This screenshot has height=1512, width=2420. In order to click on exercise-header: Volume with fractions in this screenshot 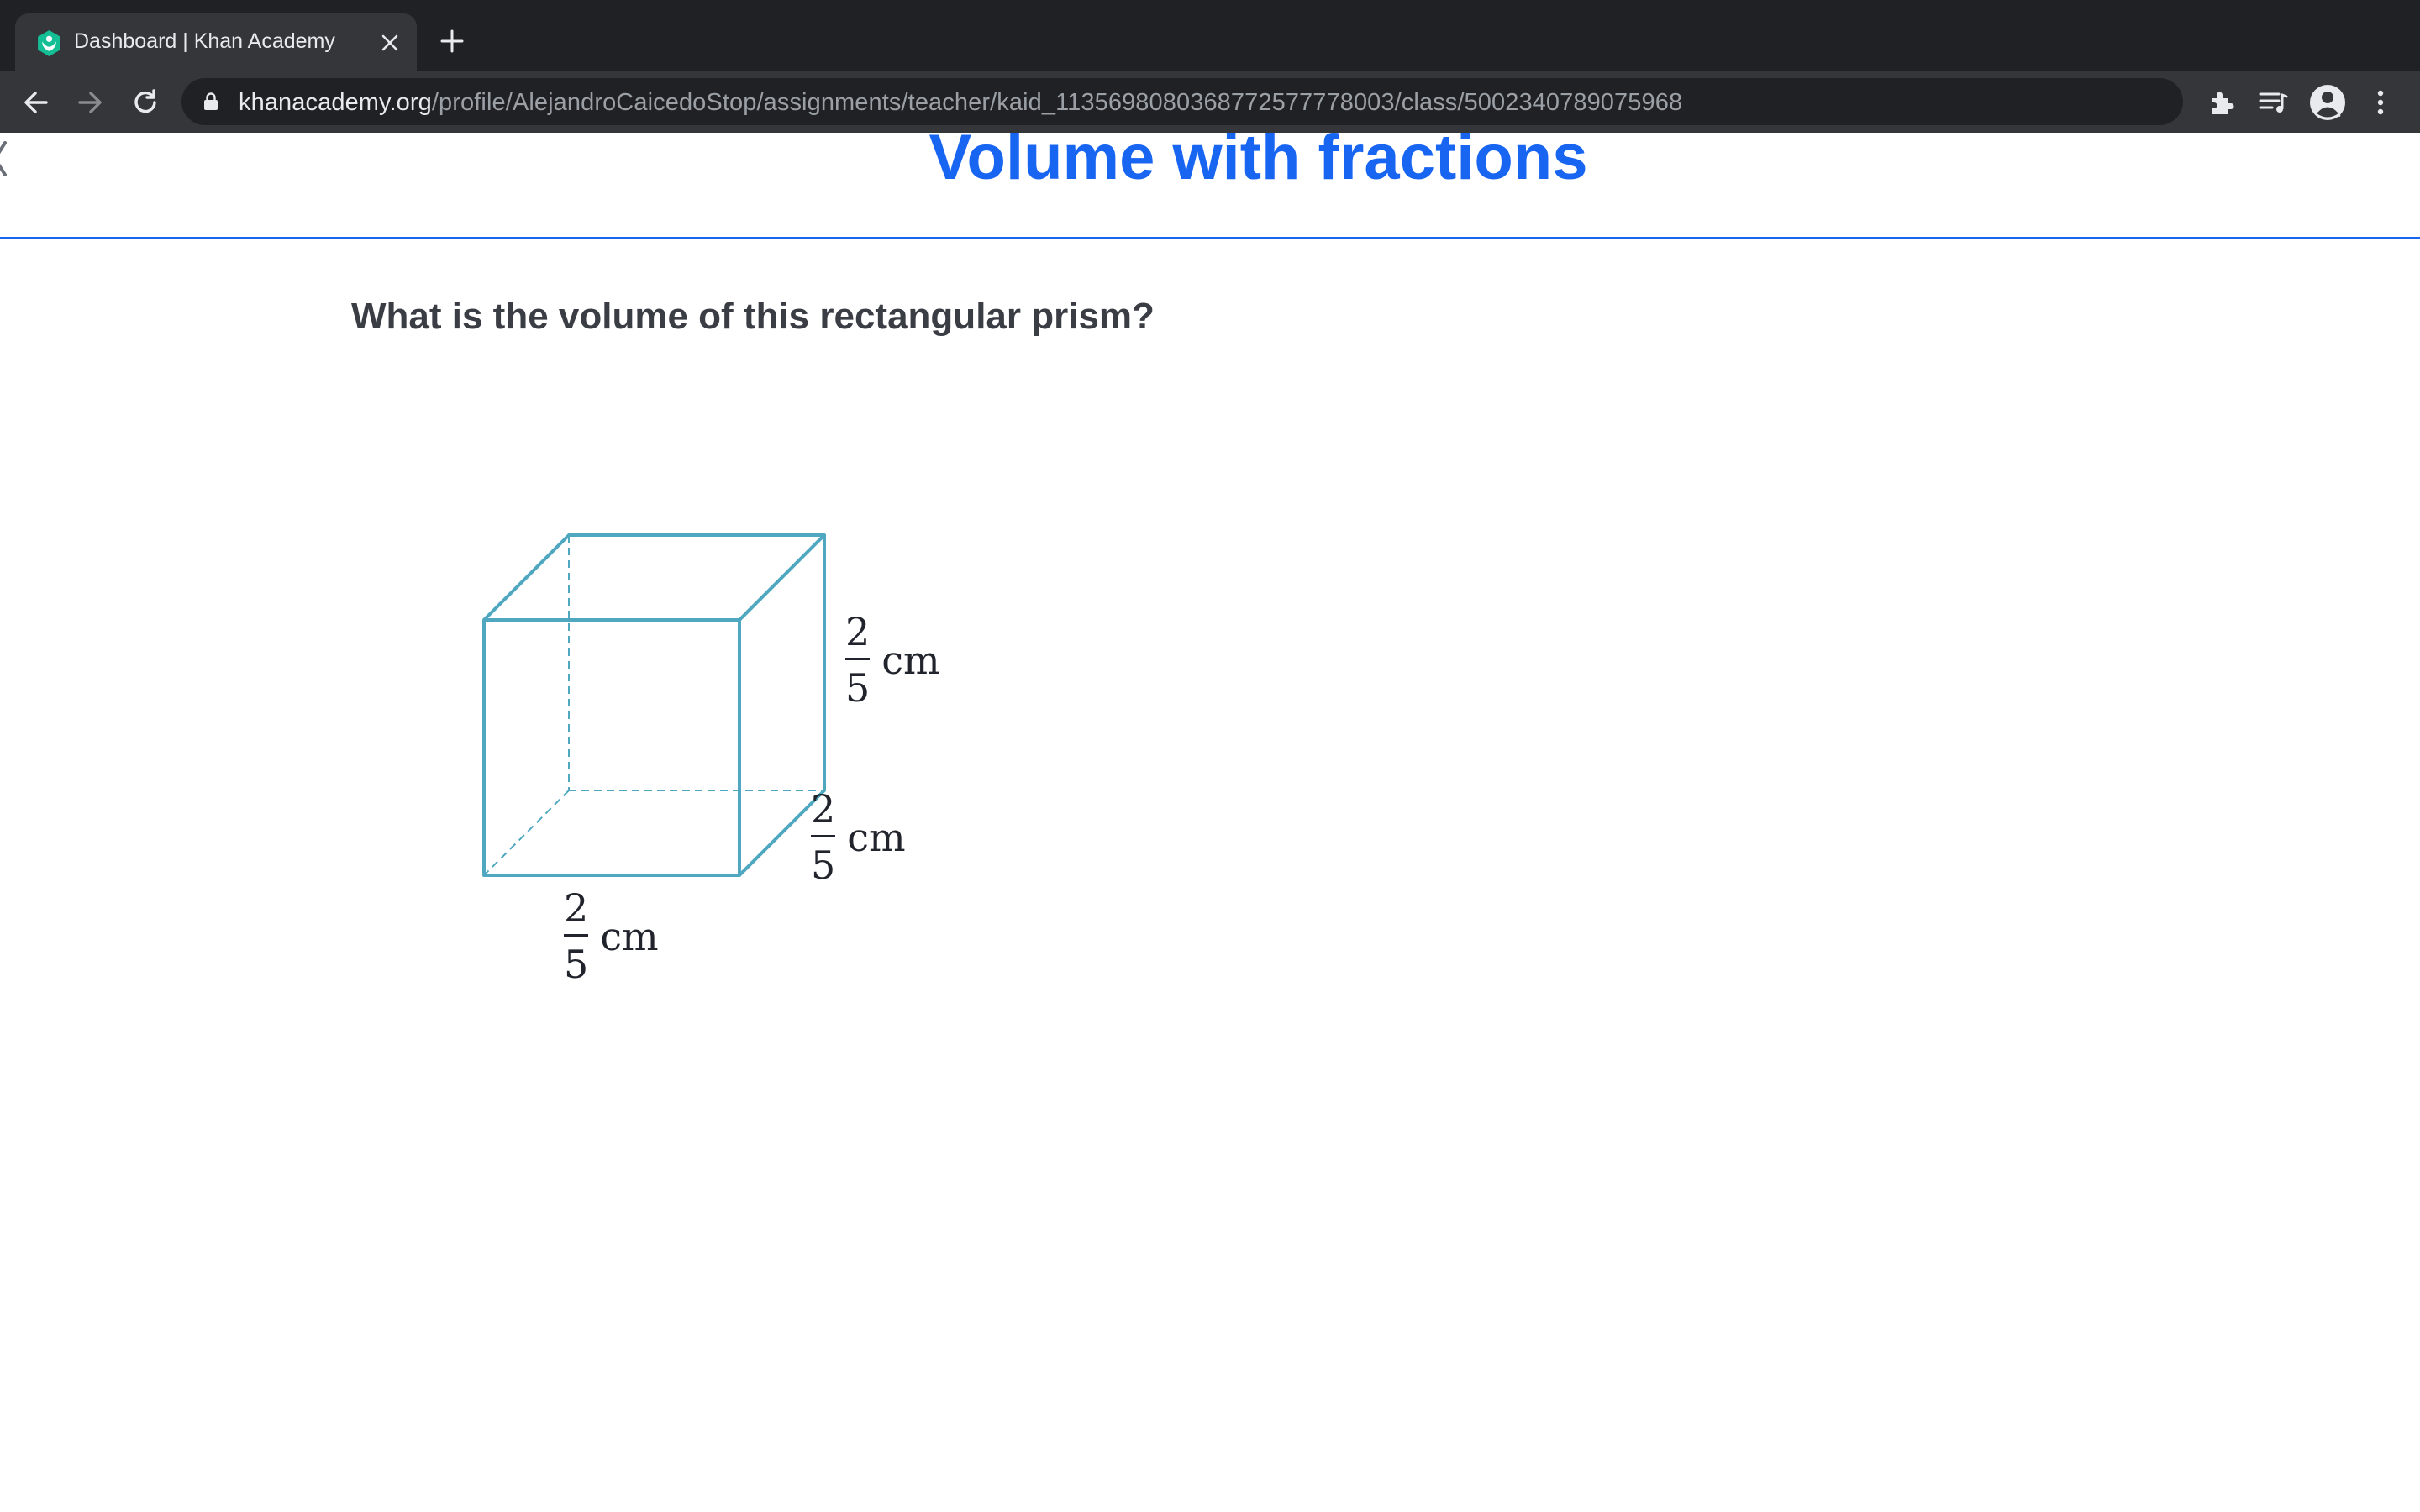, I will do `click(1210, 180)`.